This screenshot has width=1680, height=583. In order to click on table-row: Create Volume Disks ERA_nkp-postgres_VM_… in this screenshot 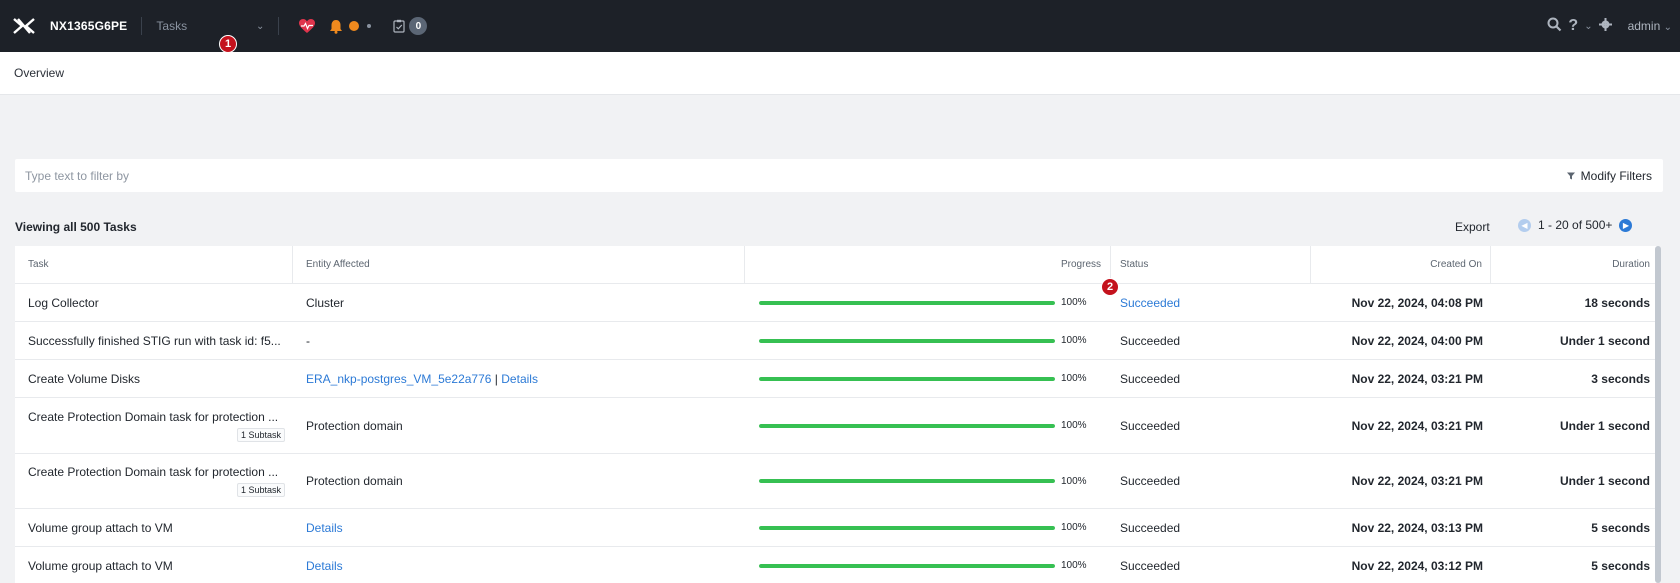, I will do `click(836, 379)`.